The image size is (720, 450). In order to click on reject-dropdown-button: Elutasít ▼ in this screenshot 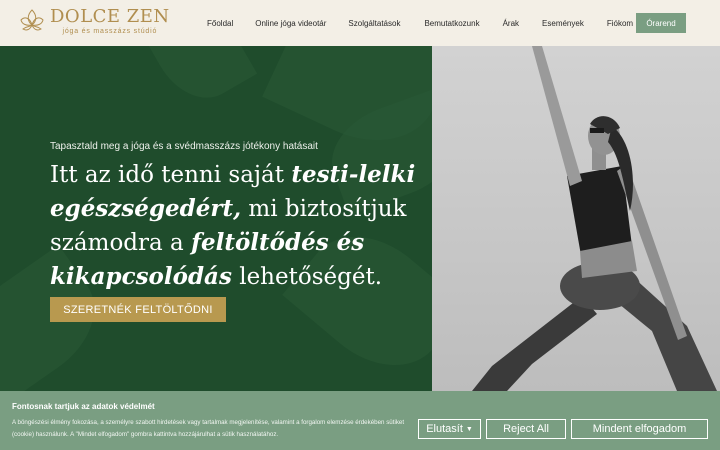, I will do `click(449, 429)`.